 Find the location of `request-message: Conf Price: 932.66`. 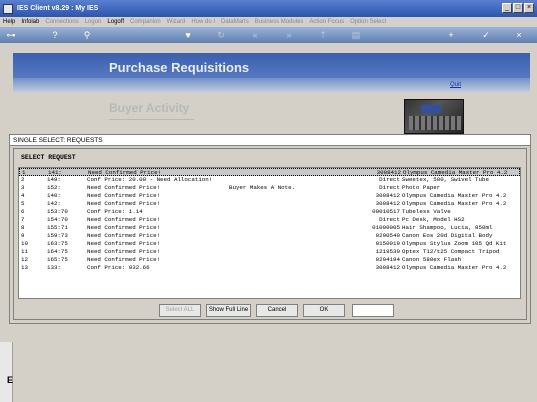

request-message: Conf Price: 932.66 is located at coordinates (118, 267).